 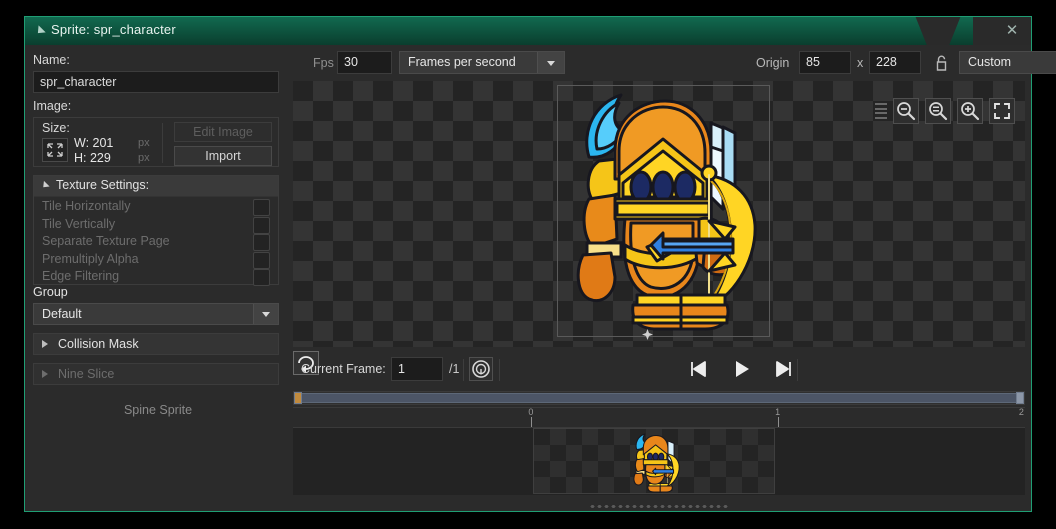 What do you see at coordinates (741, 369) in the screenshot?
I see `play-icon` at bounding box center [741, 369].